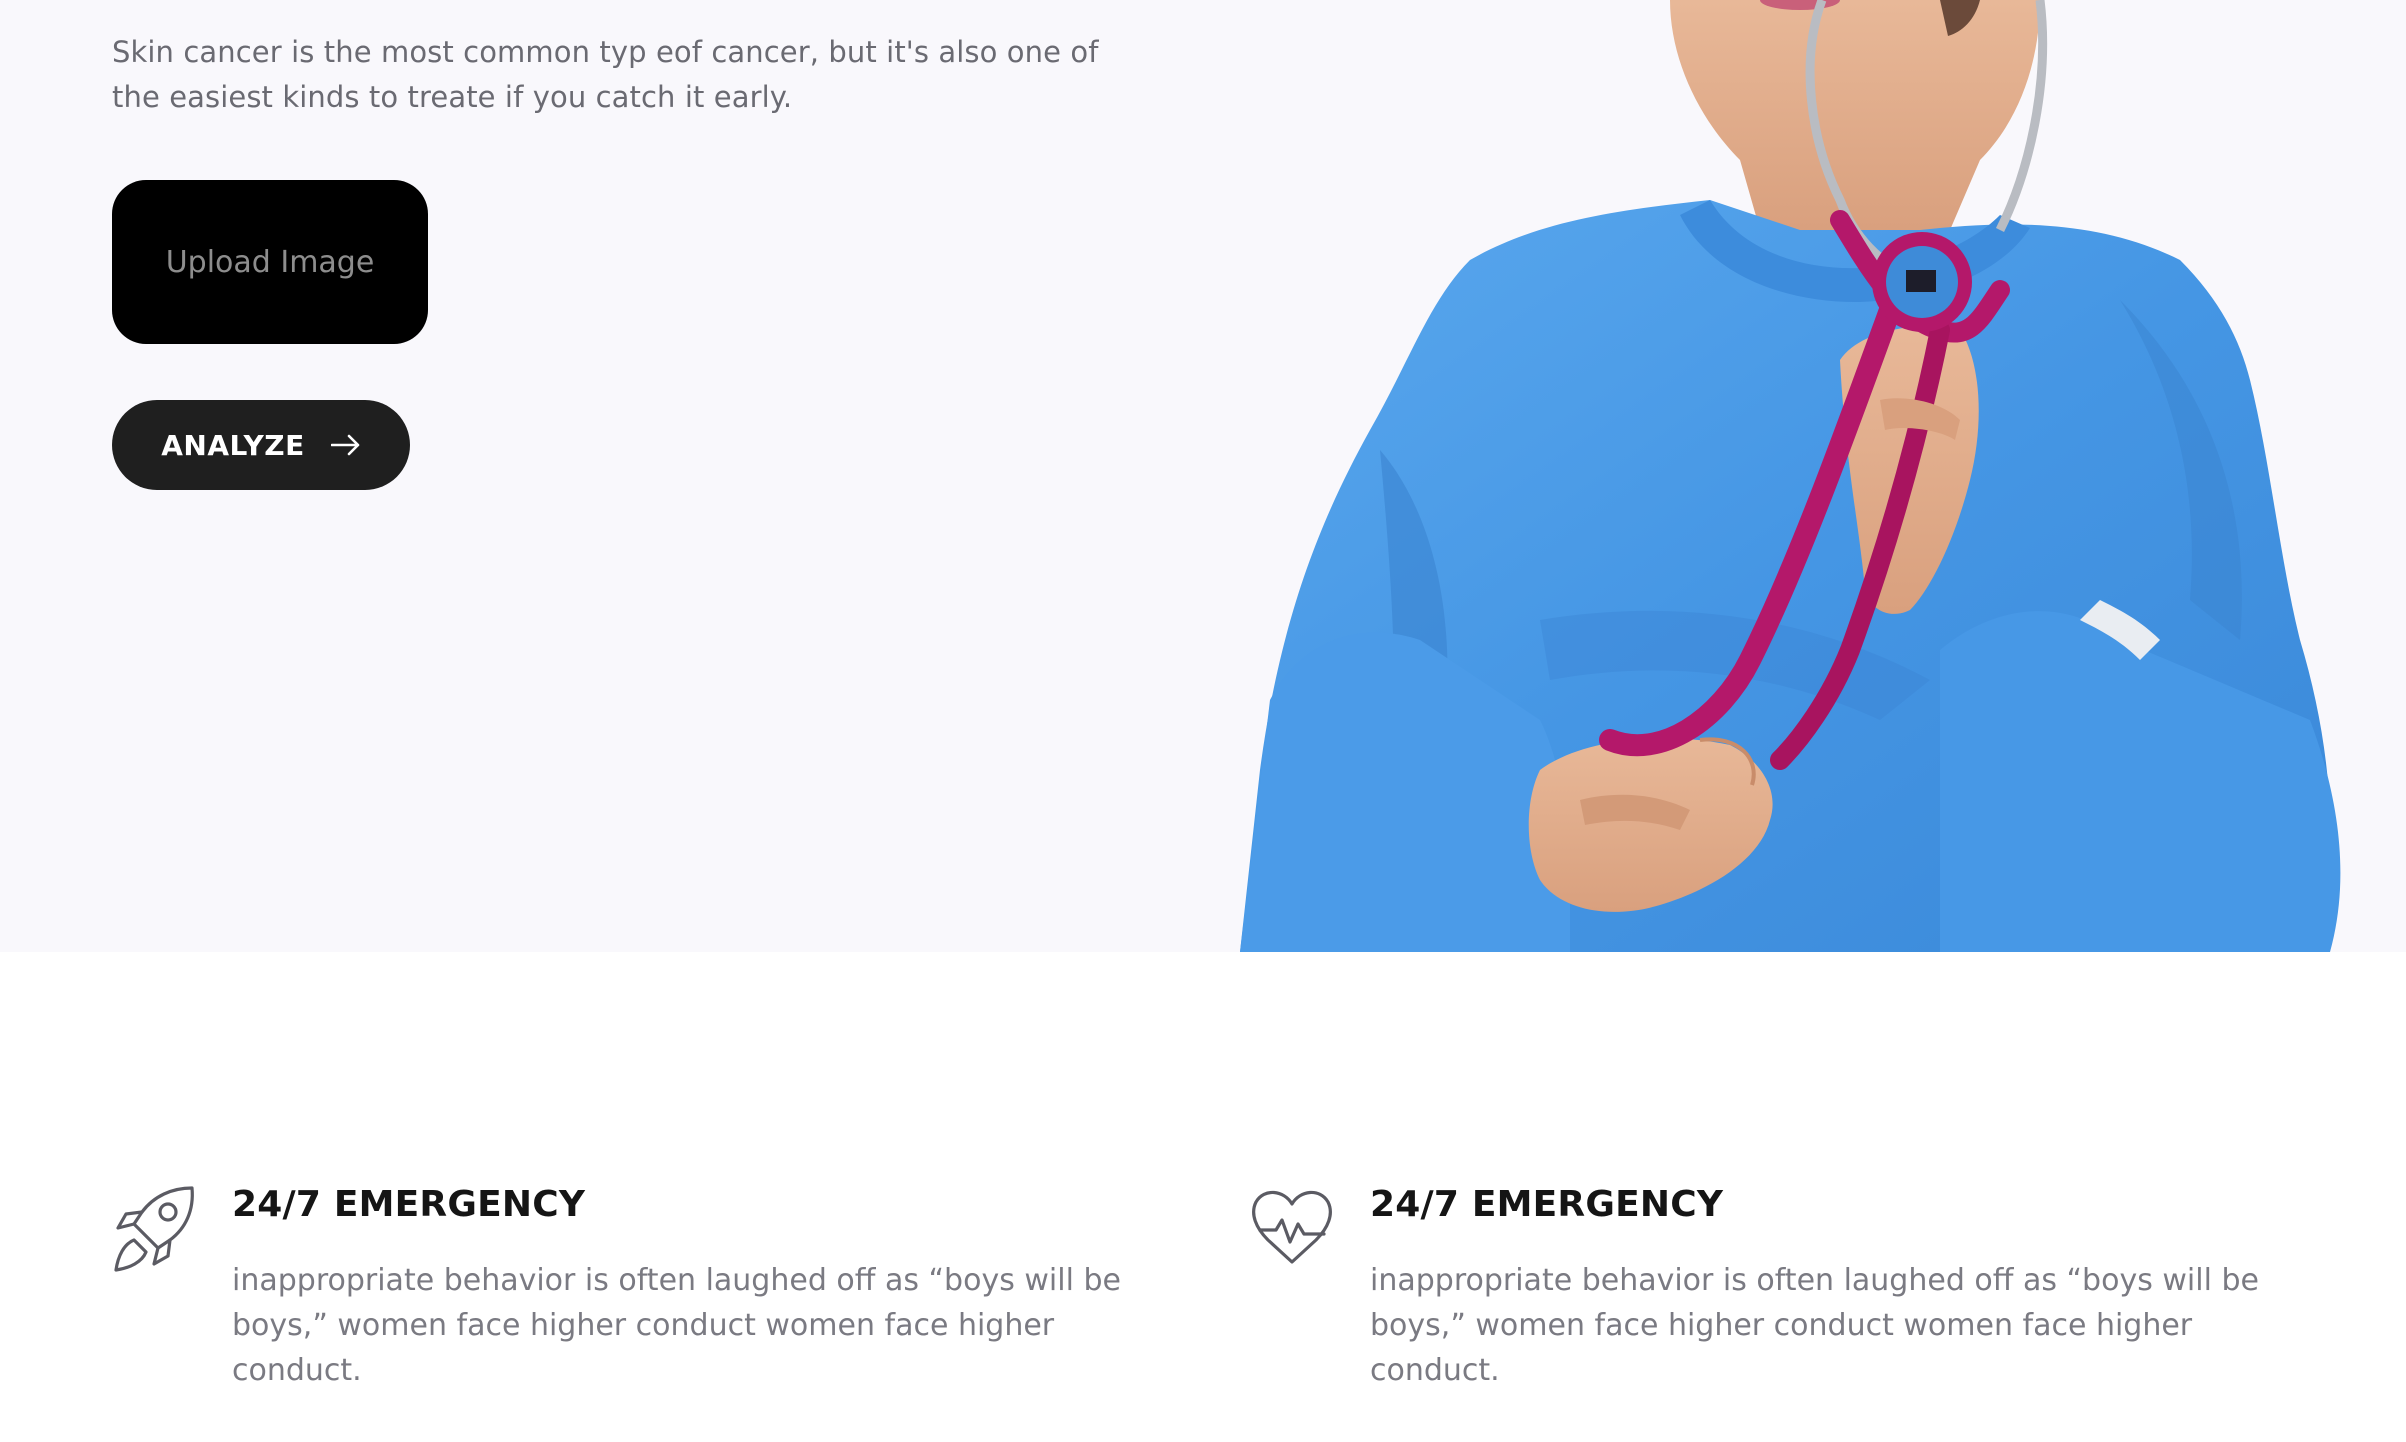 The height and width of the screenshot is (1442, 2406). I want to click on analyze-button: ANALYZE, so click(261, 445).